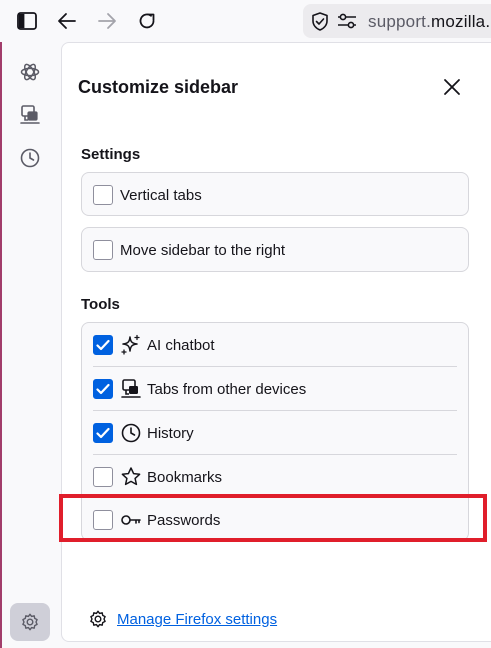 The height and width of the screenshot is (648, 491). I want to click on arrow-right-icon, so click(107, 21).